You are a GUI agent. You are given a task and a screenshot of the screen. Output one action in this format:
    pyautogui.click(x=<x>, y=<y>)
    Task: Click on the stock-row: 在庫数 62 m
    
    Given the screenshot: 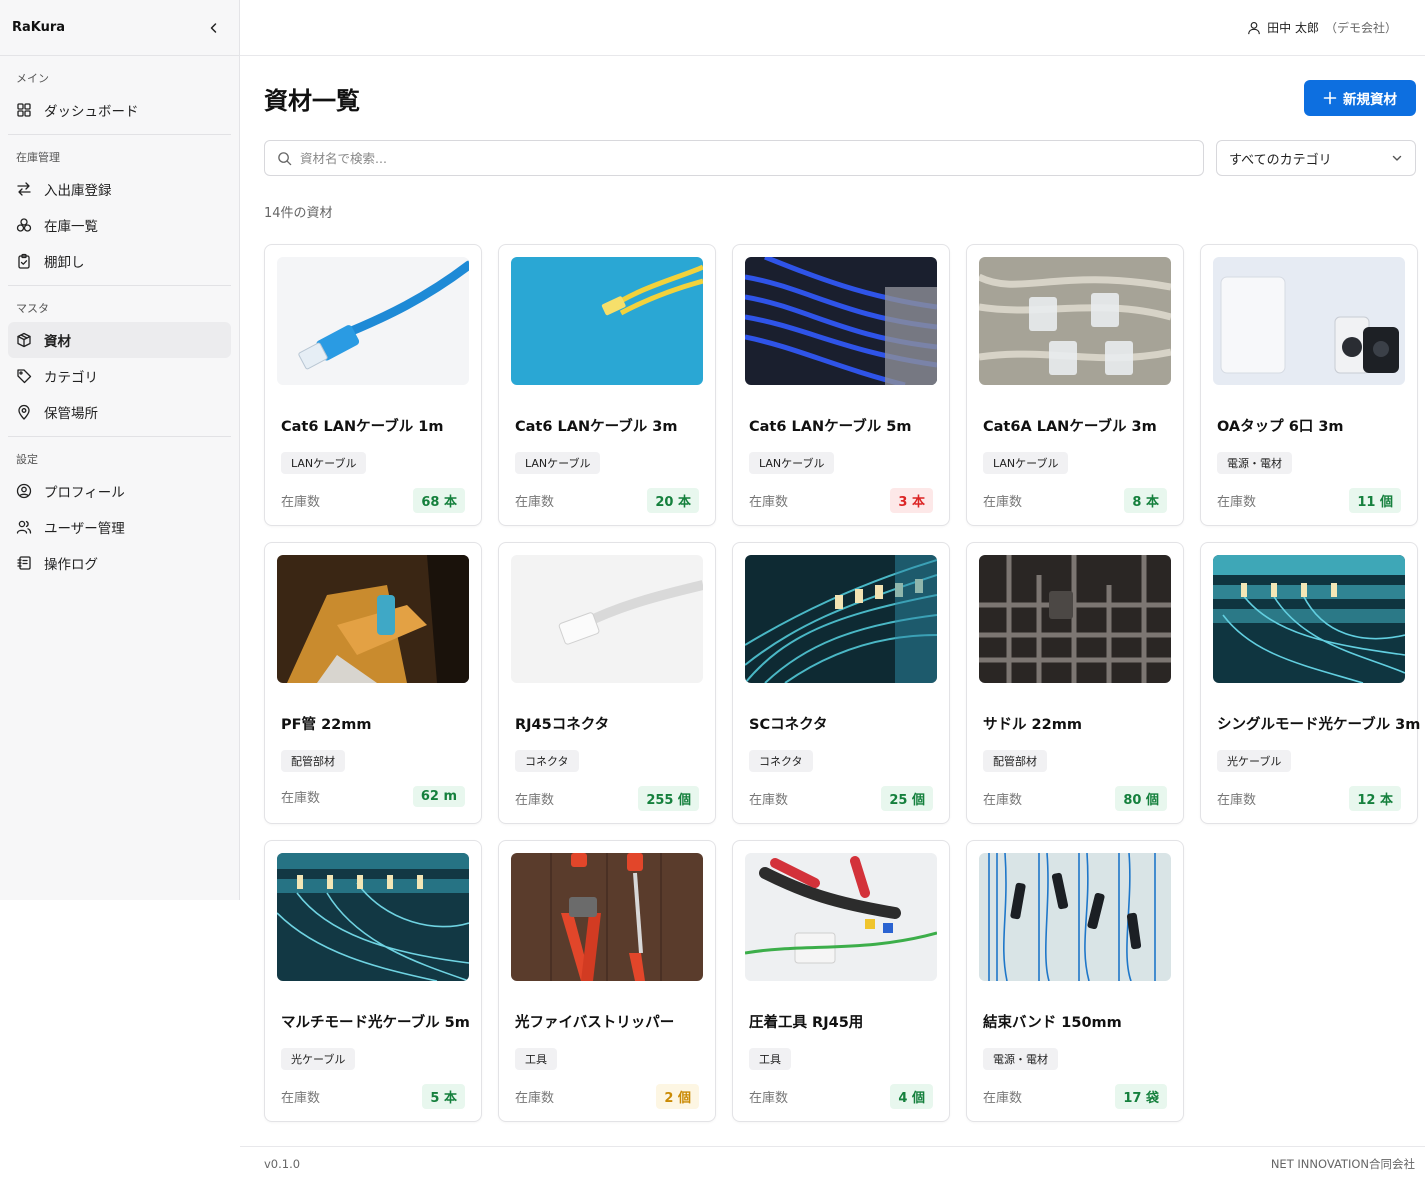 What is the action you would take?
    pyautogui.click(x=373, y=796)
    